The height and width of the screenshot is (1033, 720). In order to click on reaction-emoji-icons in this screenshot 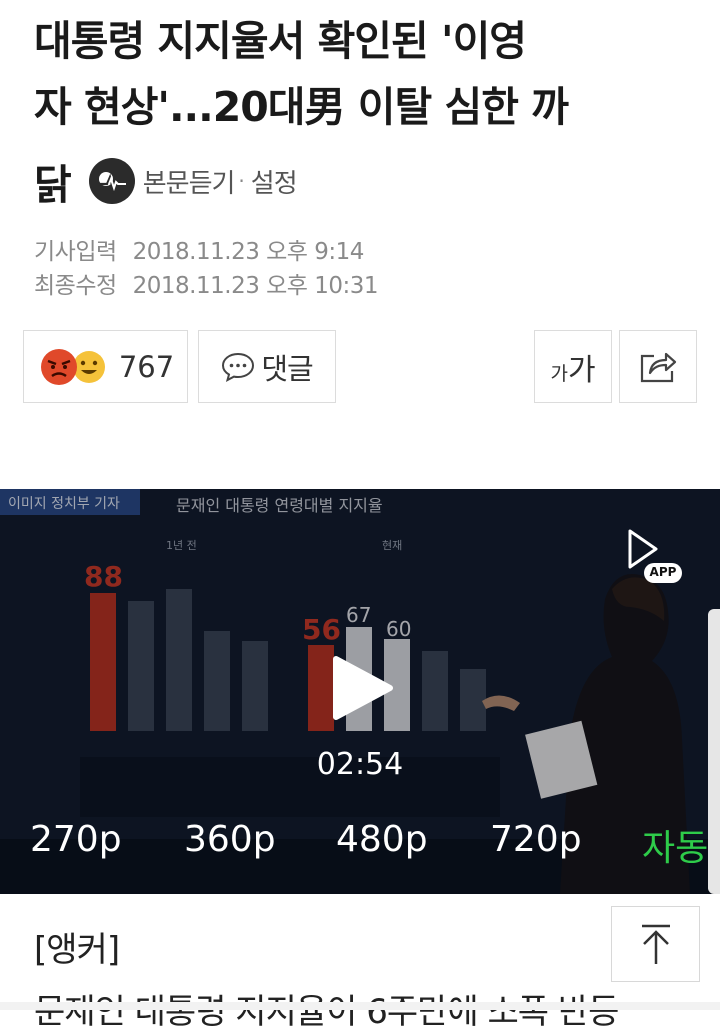, I will do `click(72, 366)`.